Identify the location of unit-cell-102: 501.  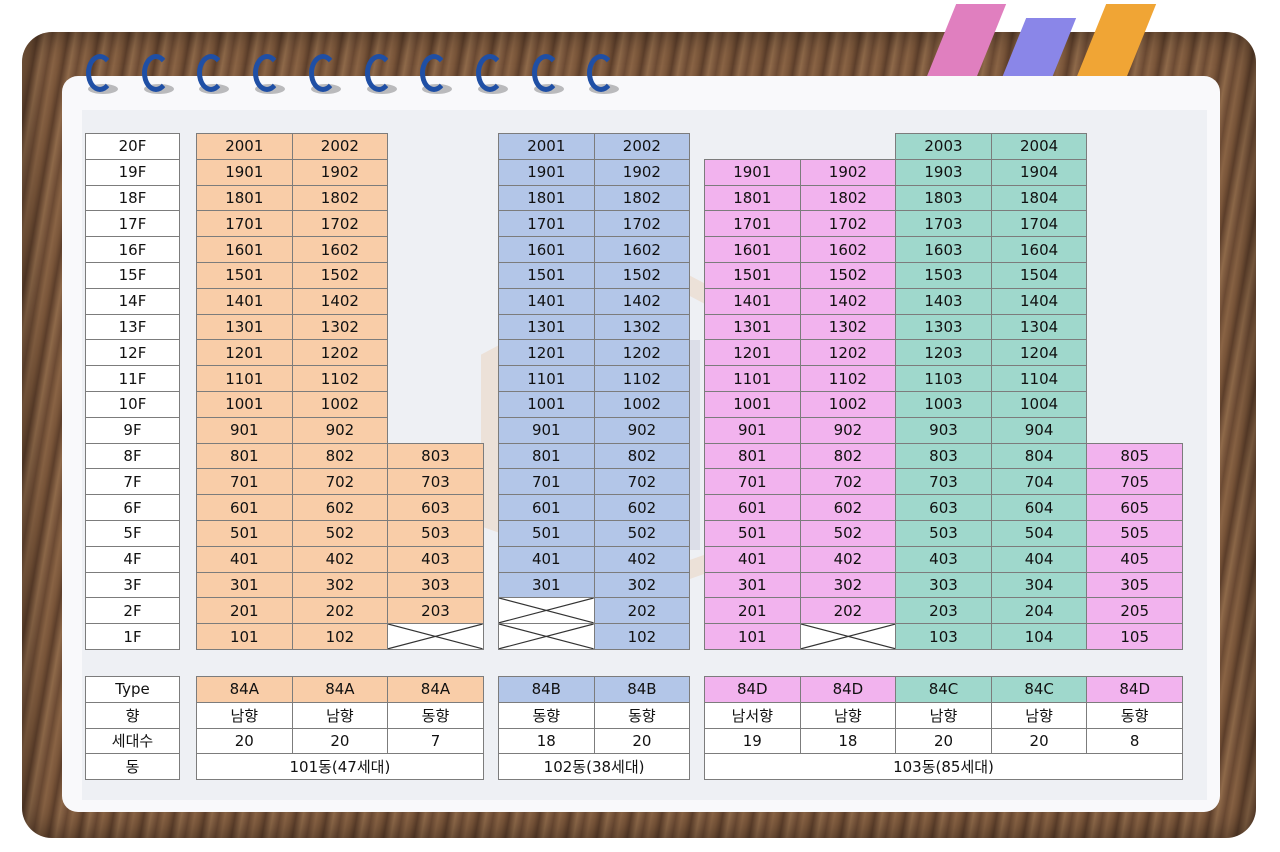
(546, 533).